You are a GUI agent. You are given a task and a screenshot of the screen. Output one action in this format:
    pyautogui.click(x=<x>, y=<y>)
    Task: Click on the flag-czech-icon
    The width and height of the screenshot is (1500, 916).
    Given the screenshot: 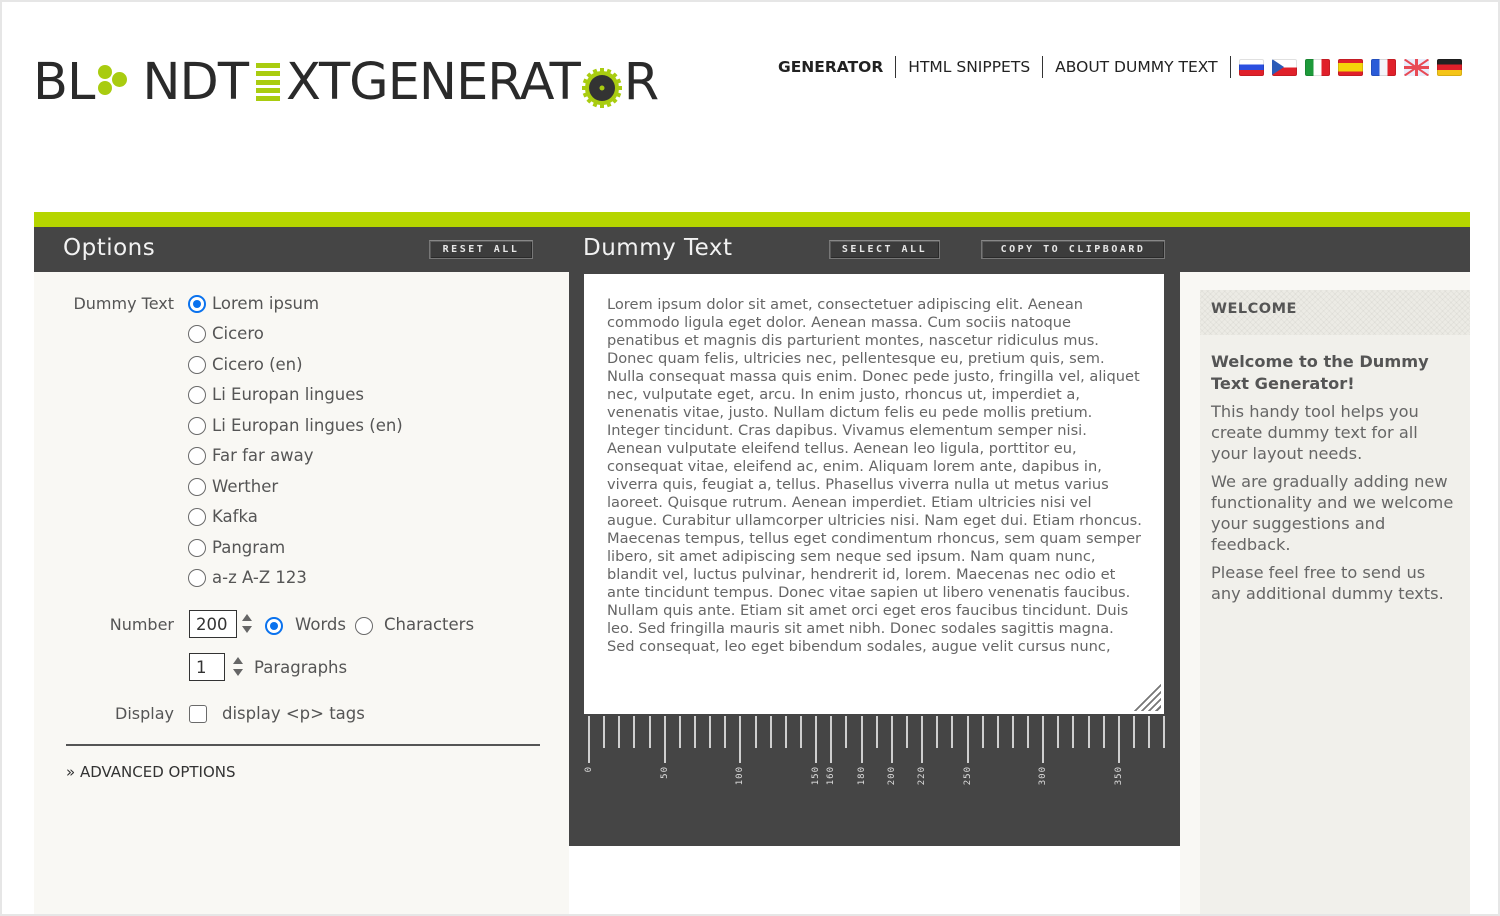 What is the action you would take?
    pyautogui.click(x=1284, y=67)
    